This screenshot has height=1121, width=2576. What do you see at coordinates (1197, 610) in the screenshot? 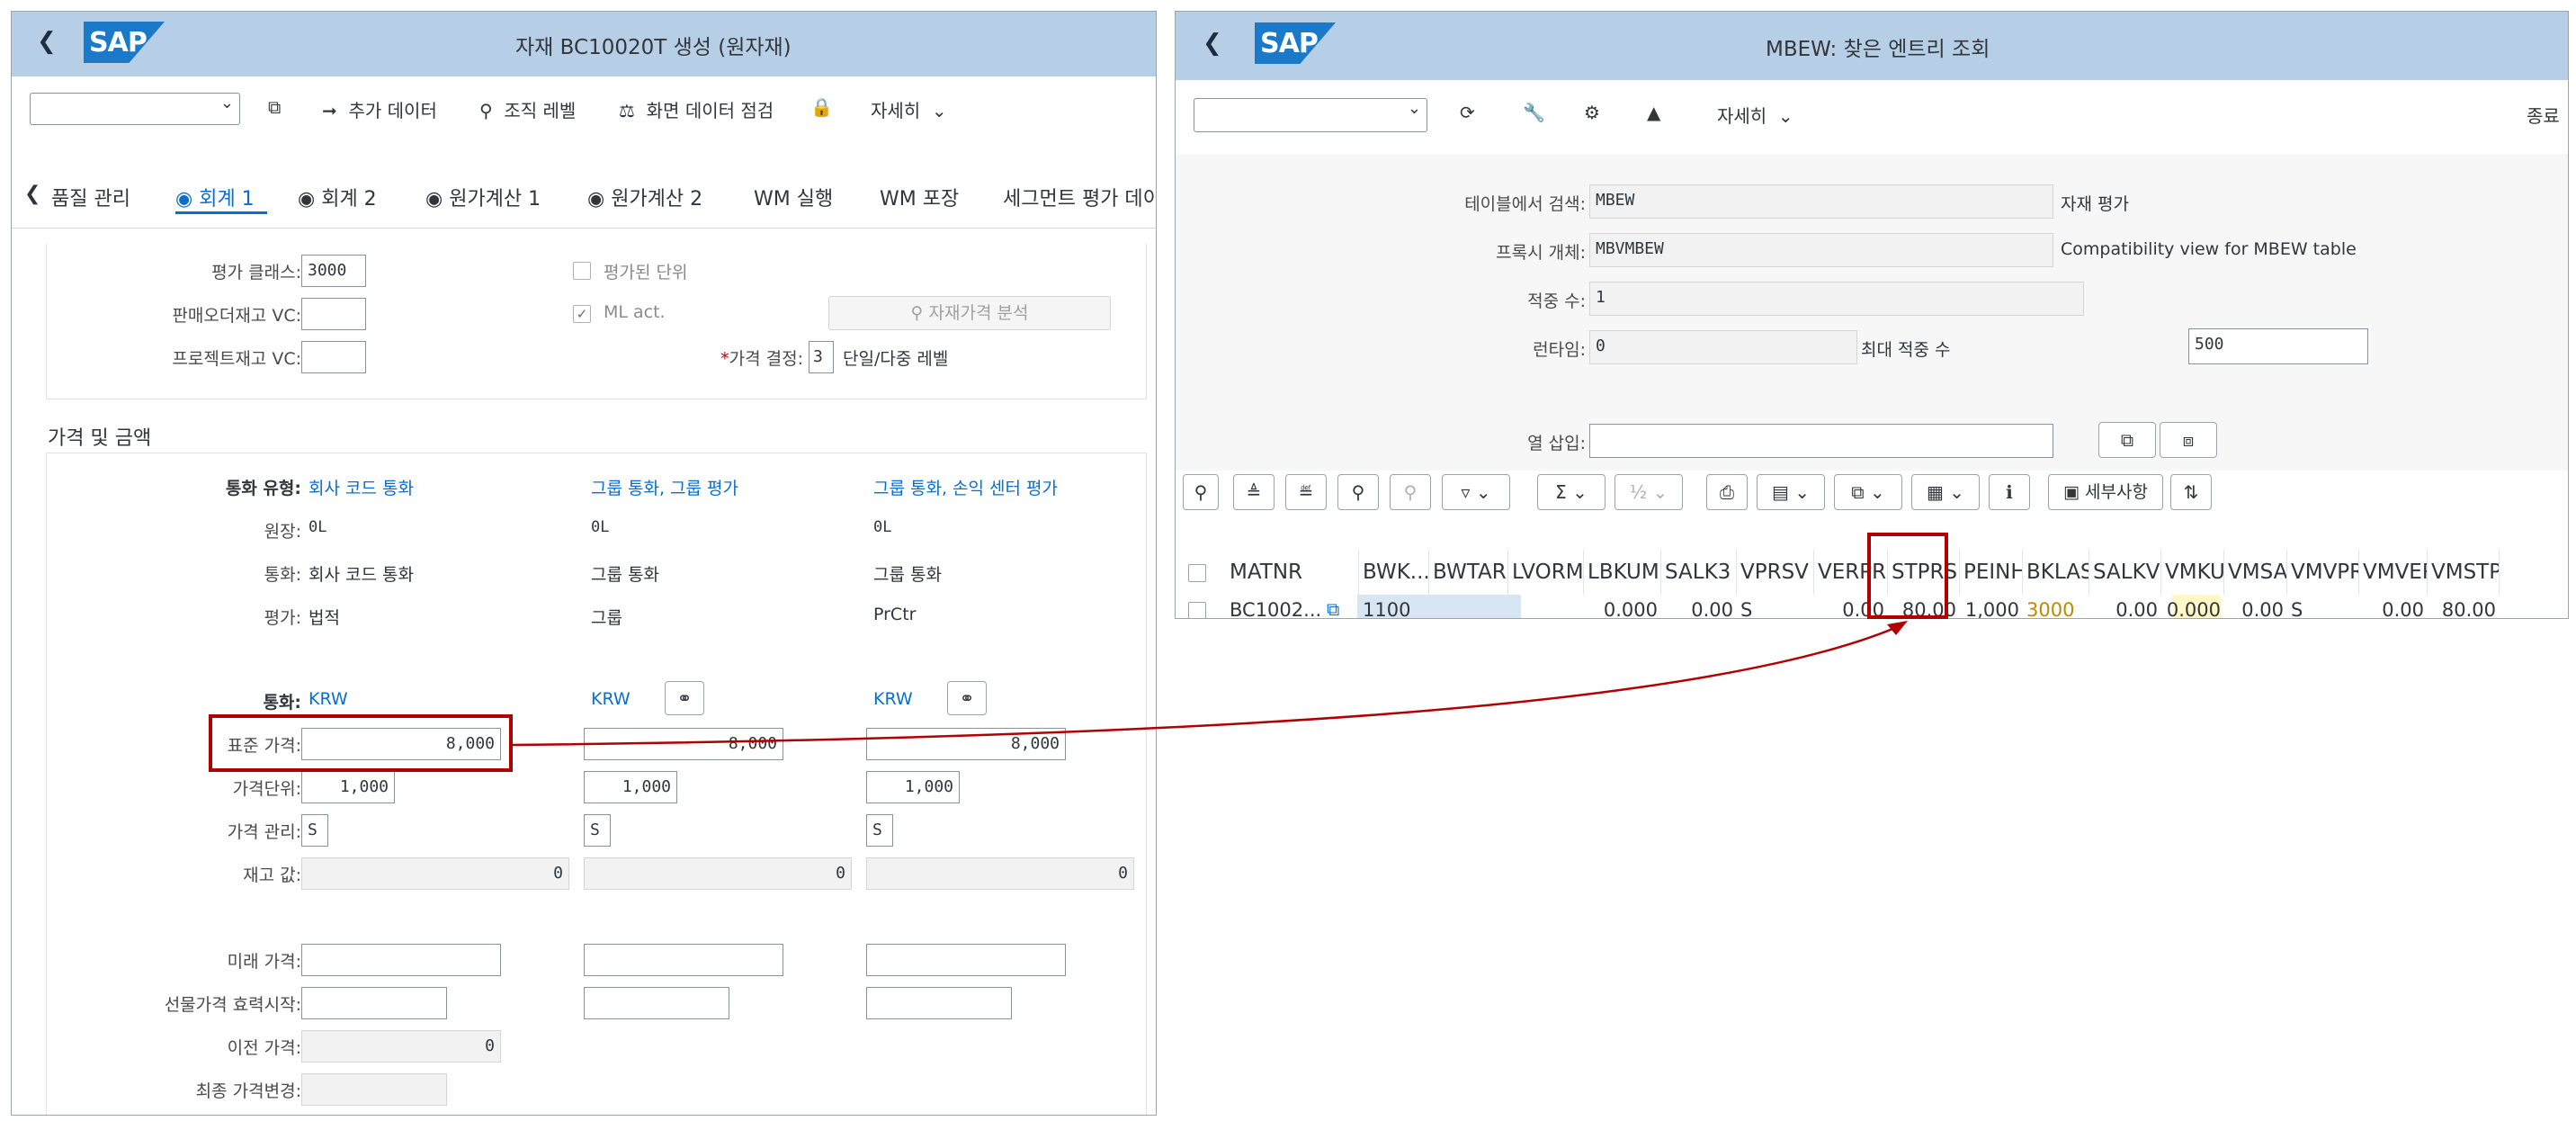
I see `row-checkbox` at bounding box center [1197, 610].